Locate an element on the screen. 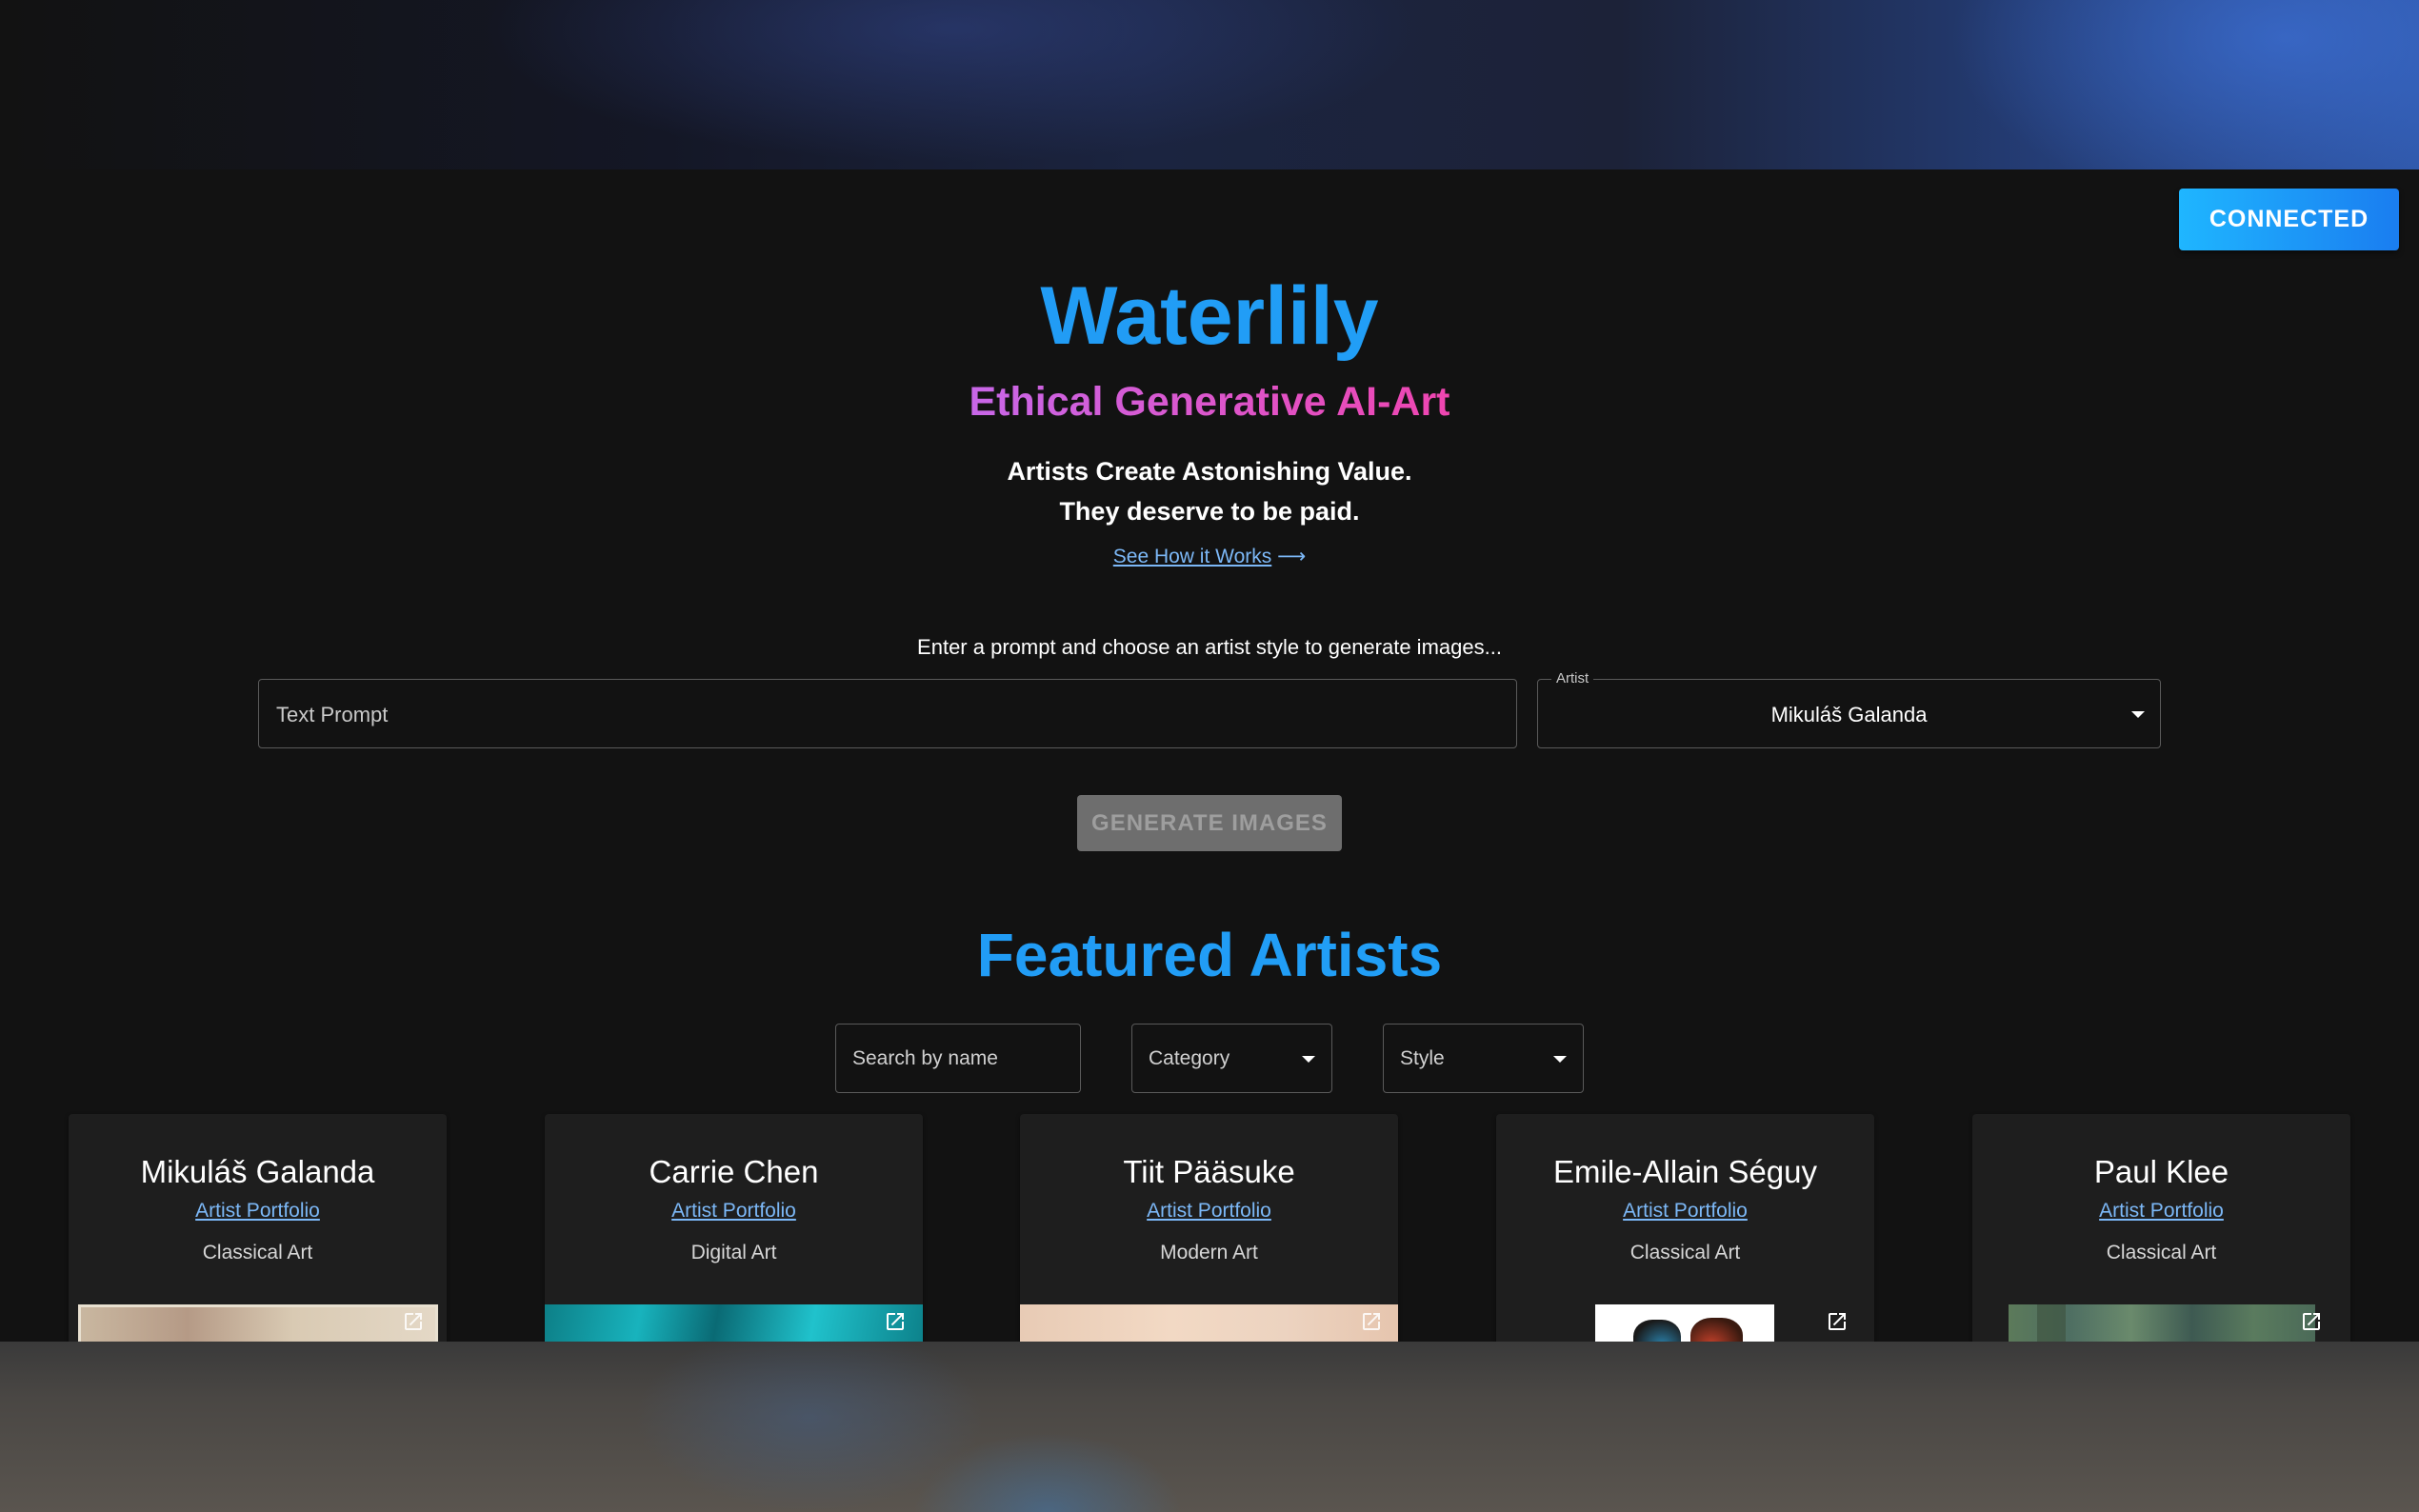  category-label: Category is located at coordinates (1189, 1058).